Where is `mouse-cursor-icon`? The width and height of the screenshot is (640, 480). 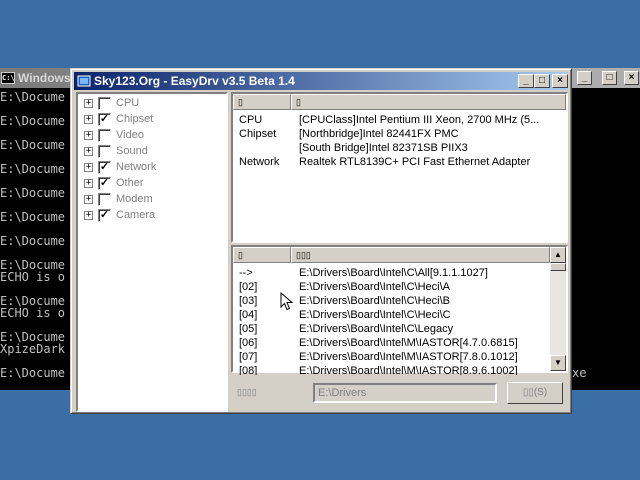
mouse-cursor-icon is located at coordinates (287, 301).